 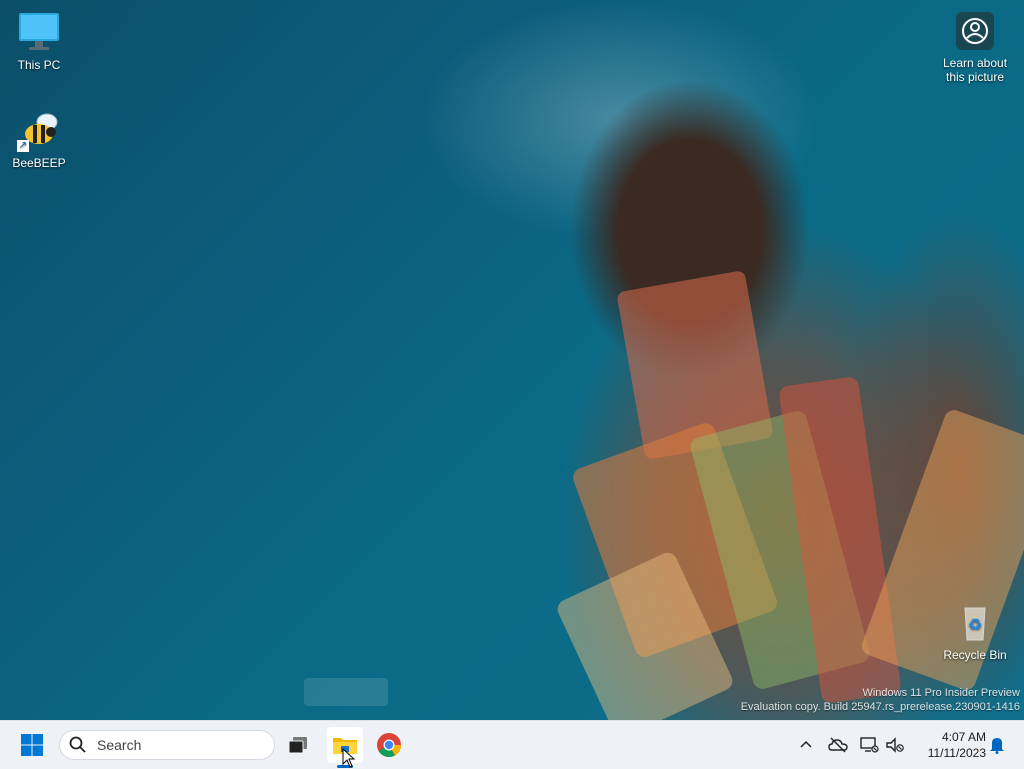 What do you see at coordinates (39, 32) in the screenshot?
I see `computer-icon` at bounding box center [39, 32].